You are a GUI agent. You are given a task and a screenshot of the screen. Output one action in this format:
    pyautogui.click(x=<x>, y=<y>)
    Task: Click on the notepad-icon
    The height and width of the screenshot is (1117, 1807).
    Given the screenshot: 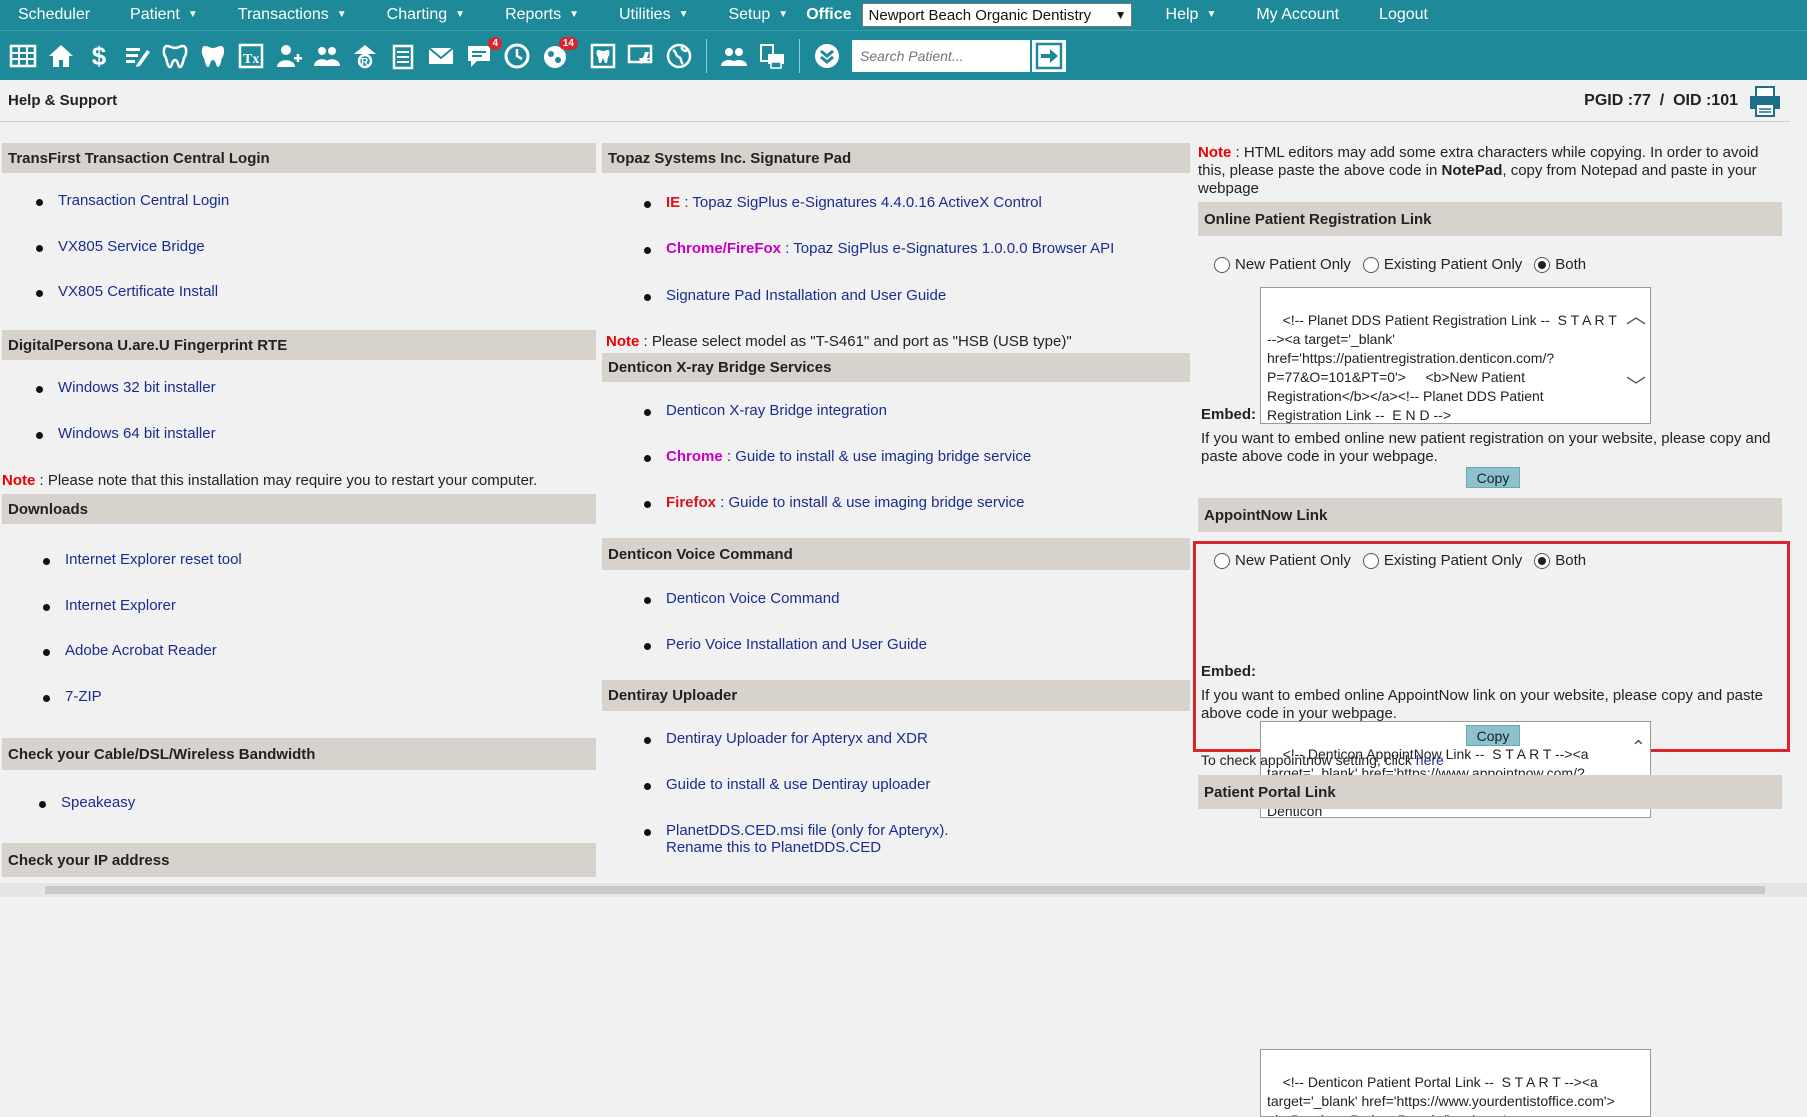 What is the action you would take?
    pyautogui.click(x=403, y=56)
    